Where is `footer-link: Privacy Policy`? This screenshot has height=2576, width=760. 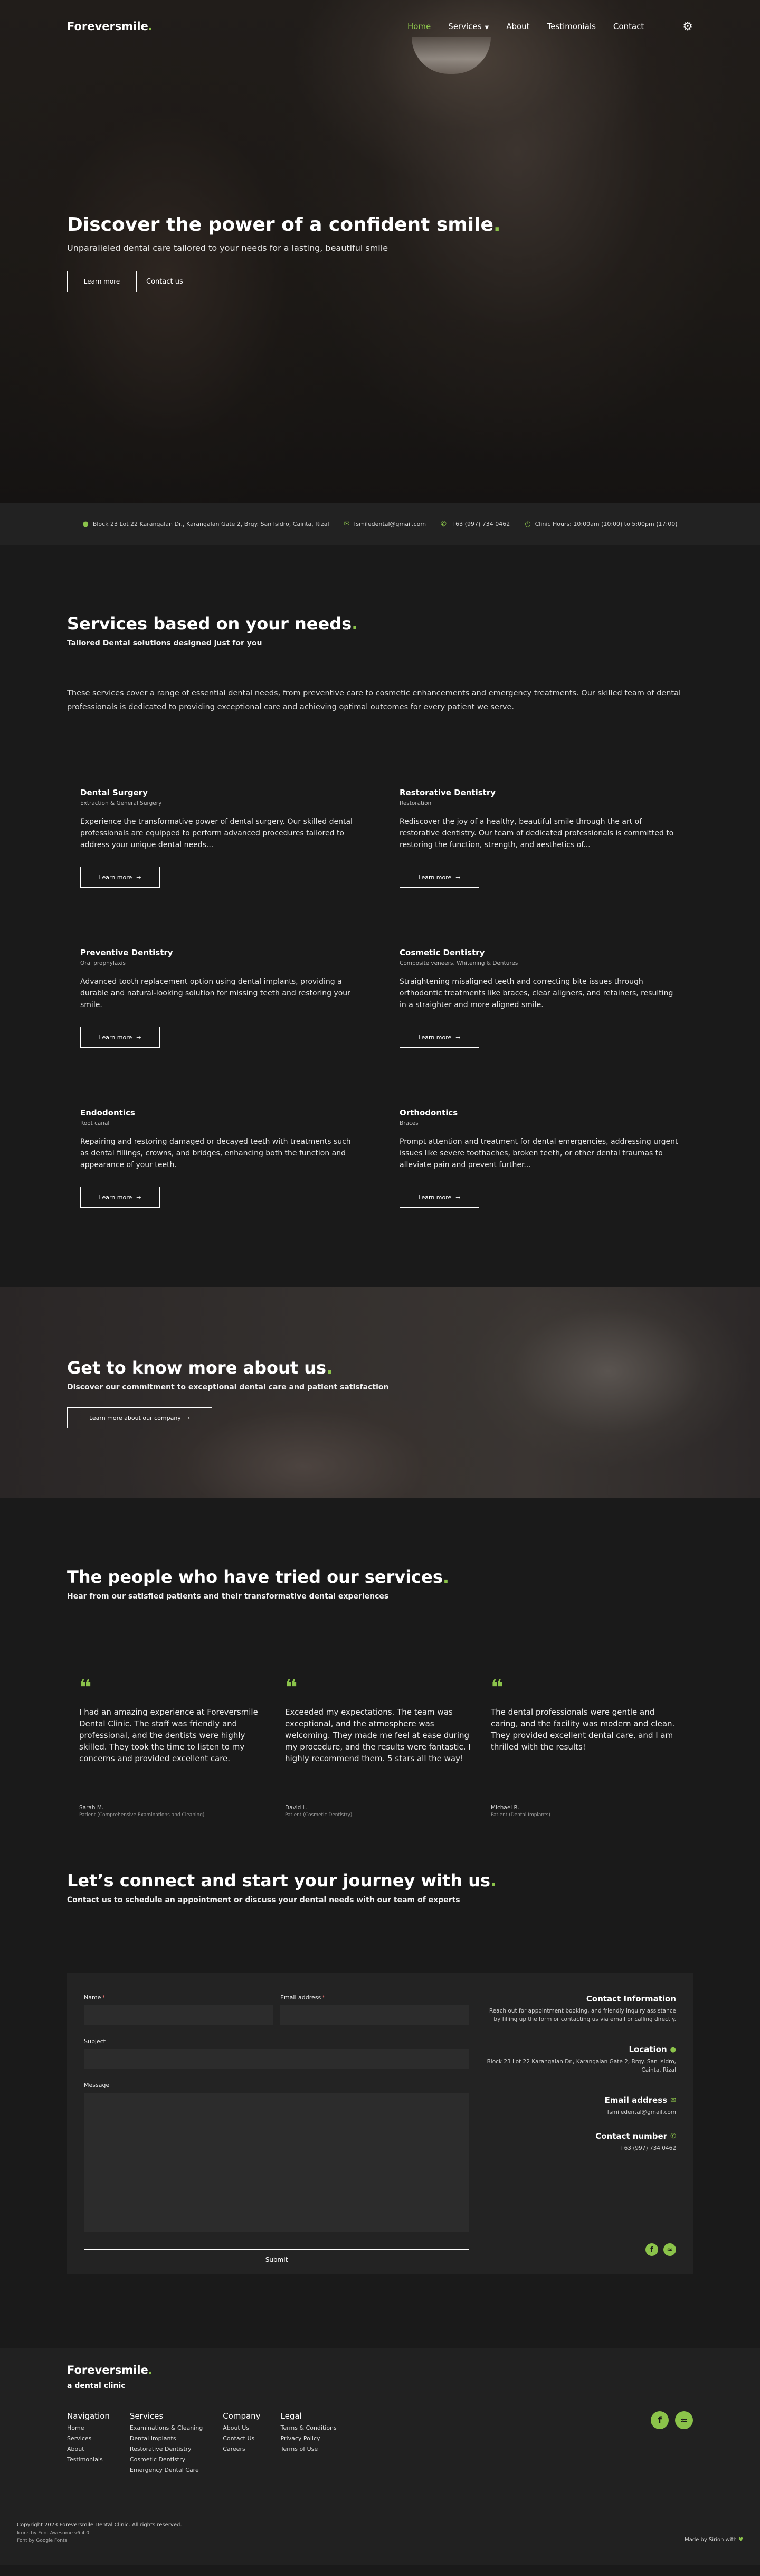 footer-link: Privacy Policy is located at coordinates (309, 2438).